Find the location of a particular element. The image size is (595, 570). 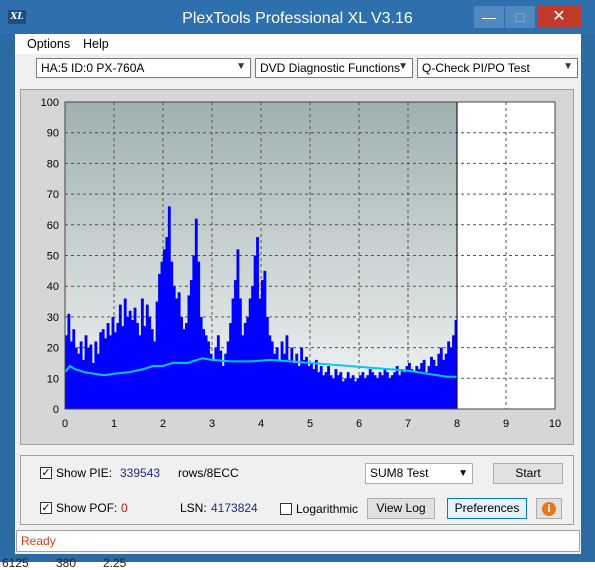

y-tick-label: 70 is located at coordinates (53, 195).